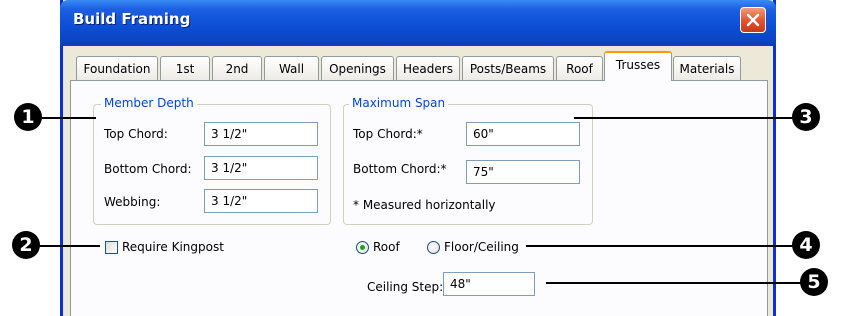  I want to click on tab-label: Openings, so click(357, 69).